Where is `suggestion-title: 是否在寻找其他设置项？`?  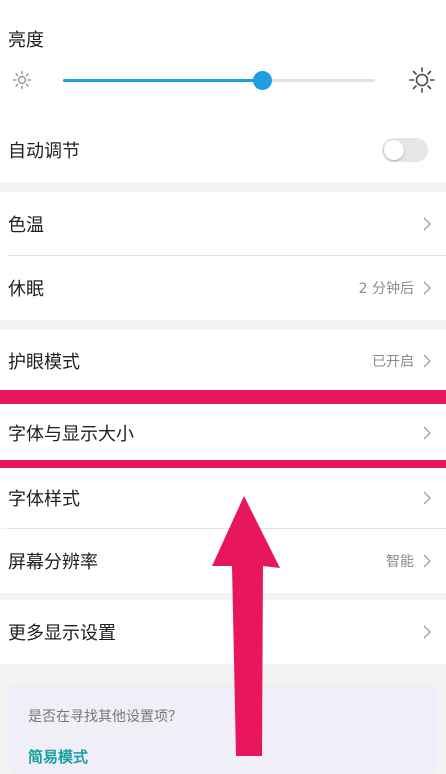 suggestion-title: 是否在寻找其他设置项？ is located at coordinates (105, 717).